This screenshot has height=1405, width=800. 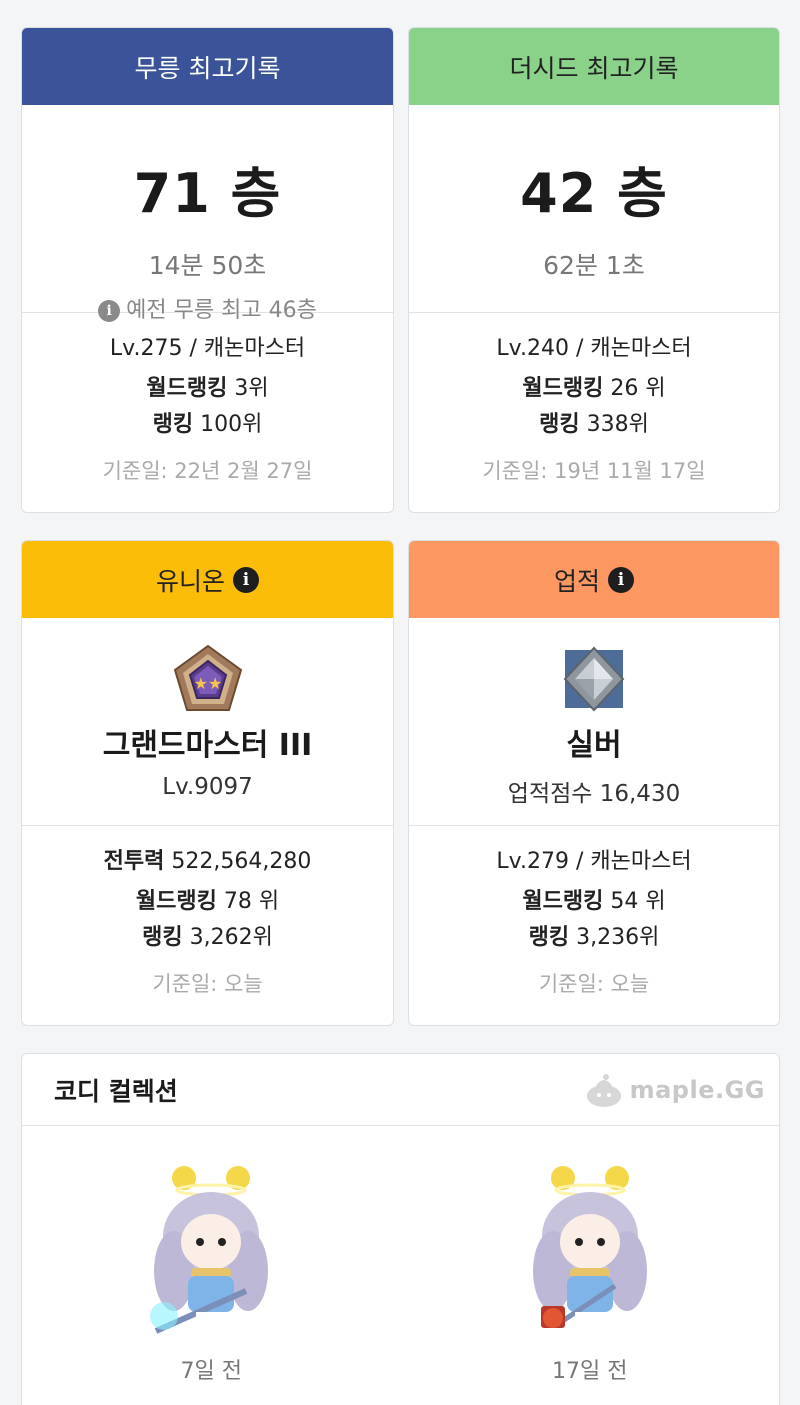 I want to click on achievement-score: 업적점수 16,430, so click(x=594, y=794).